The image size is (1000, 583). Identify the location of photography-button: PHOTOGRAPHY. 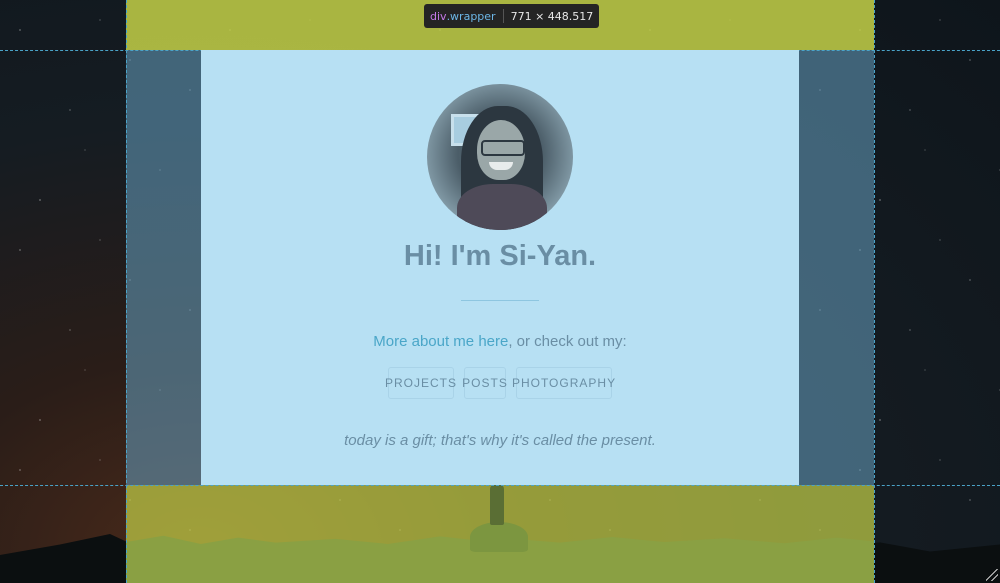
(563, 383).